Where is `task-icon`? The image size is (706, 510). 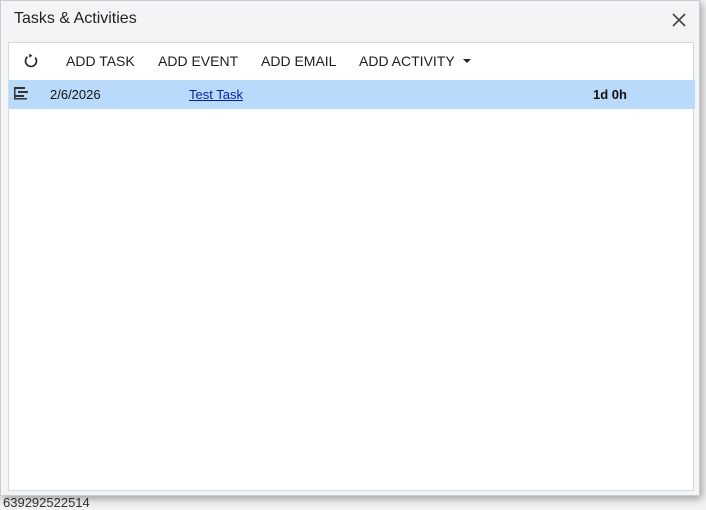
task-icon is located at coordinates (21, 94).